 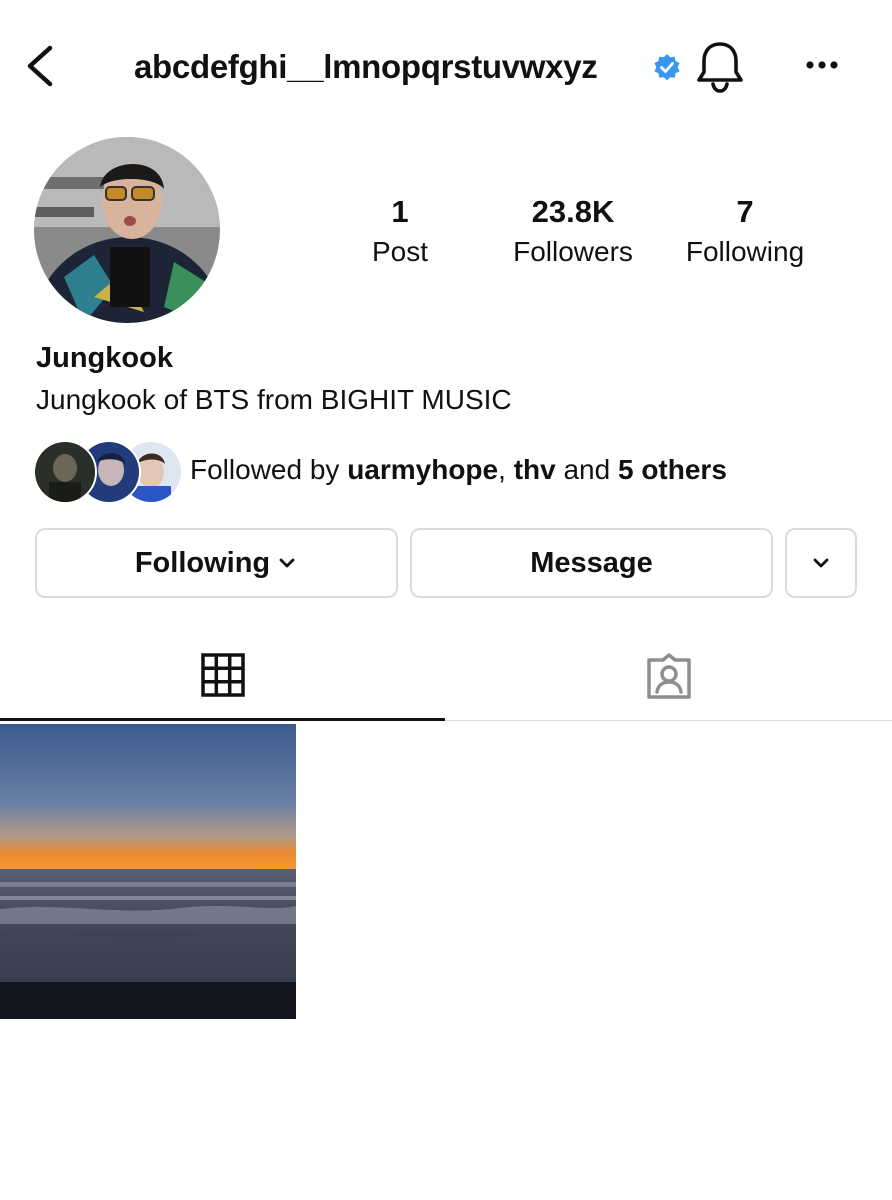 I want to click on stat-following: 7 Following, so click(x=745, y=232).